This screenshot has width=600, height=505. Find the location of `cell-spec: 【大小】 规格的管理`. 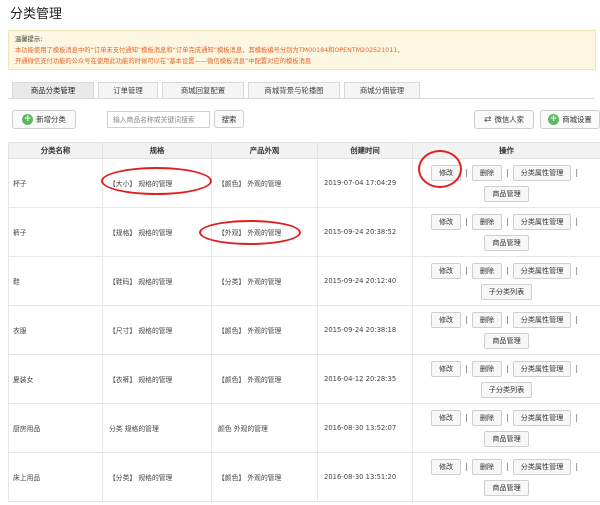

cell-spec: 【大小】 规格的管理 is located at coordinates (157, 183).